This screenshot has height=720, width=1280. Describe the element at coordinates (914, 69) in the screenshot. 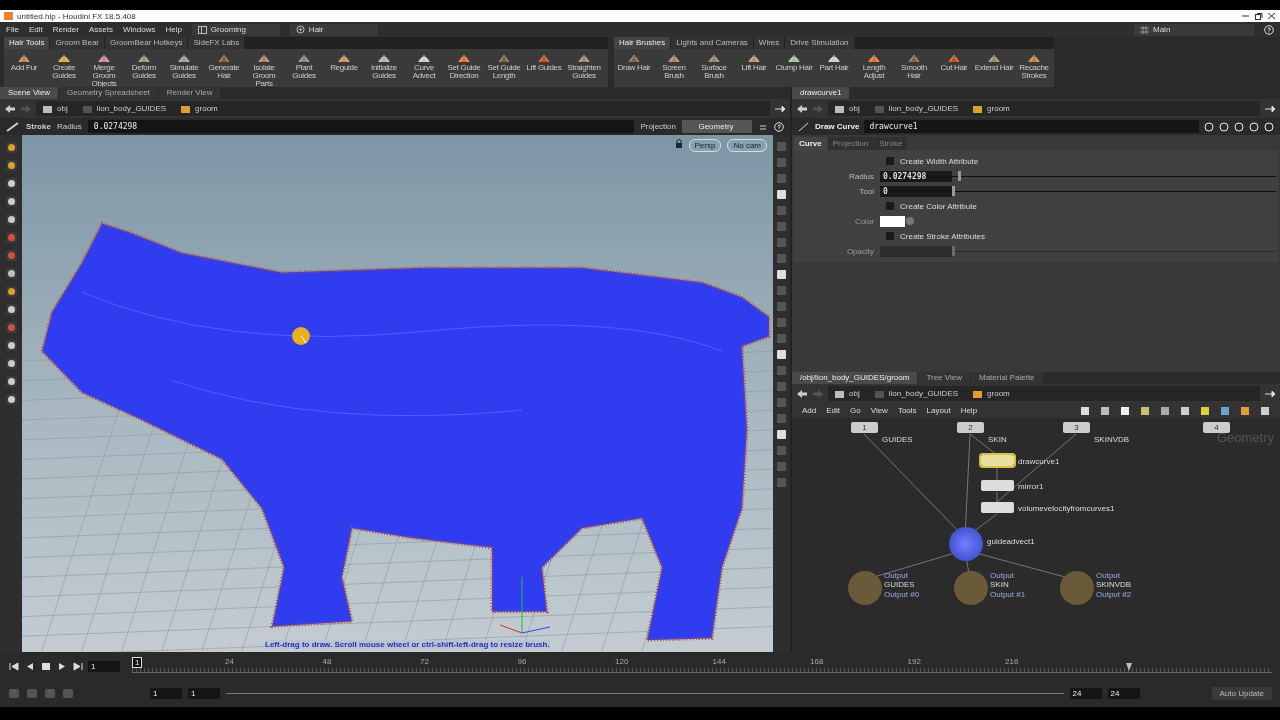

I see `shelf-tool: Smooth Hair` at that location.